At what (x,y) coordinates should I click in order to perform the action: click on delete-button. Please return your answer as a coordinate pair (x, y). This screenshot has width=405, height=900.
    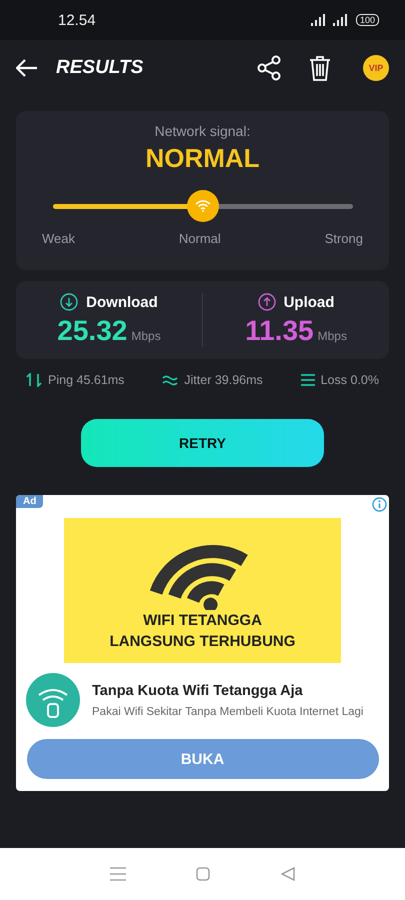
    Looking at the image, I should click on (320, 67).